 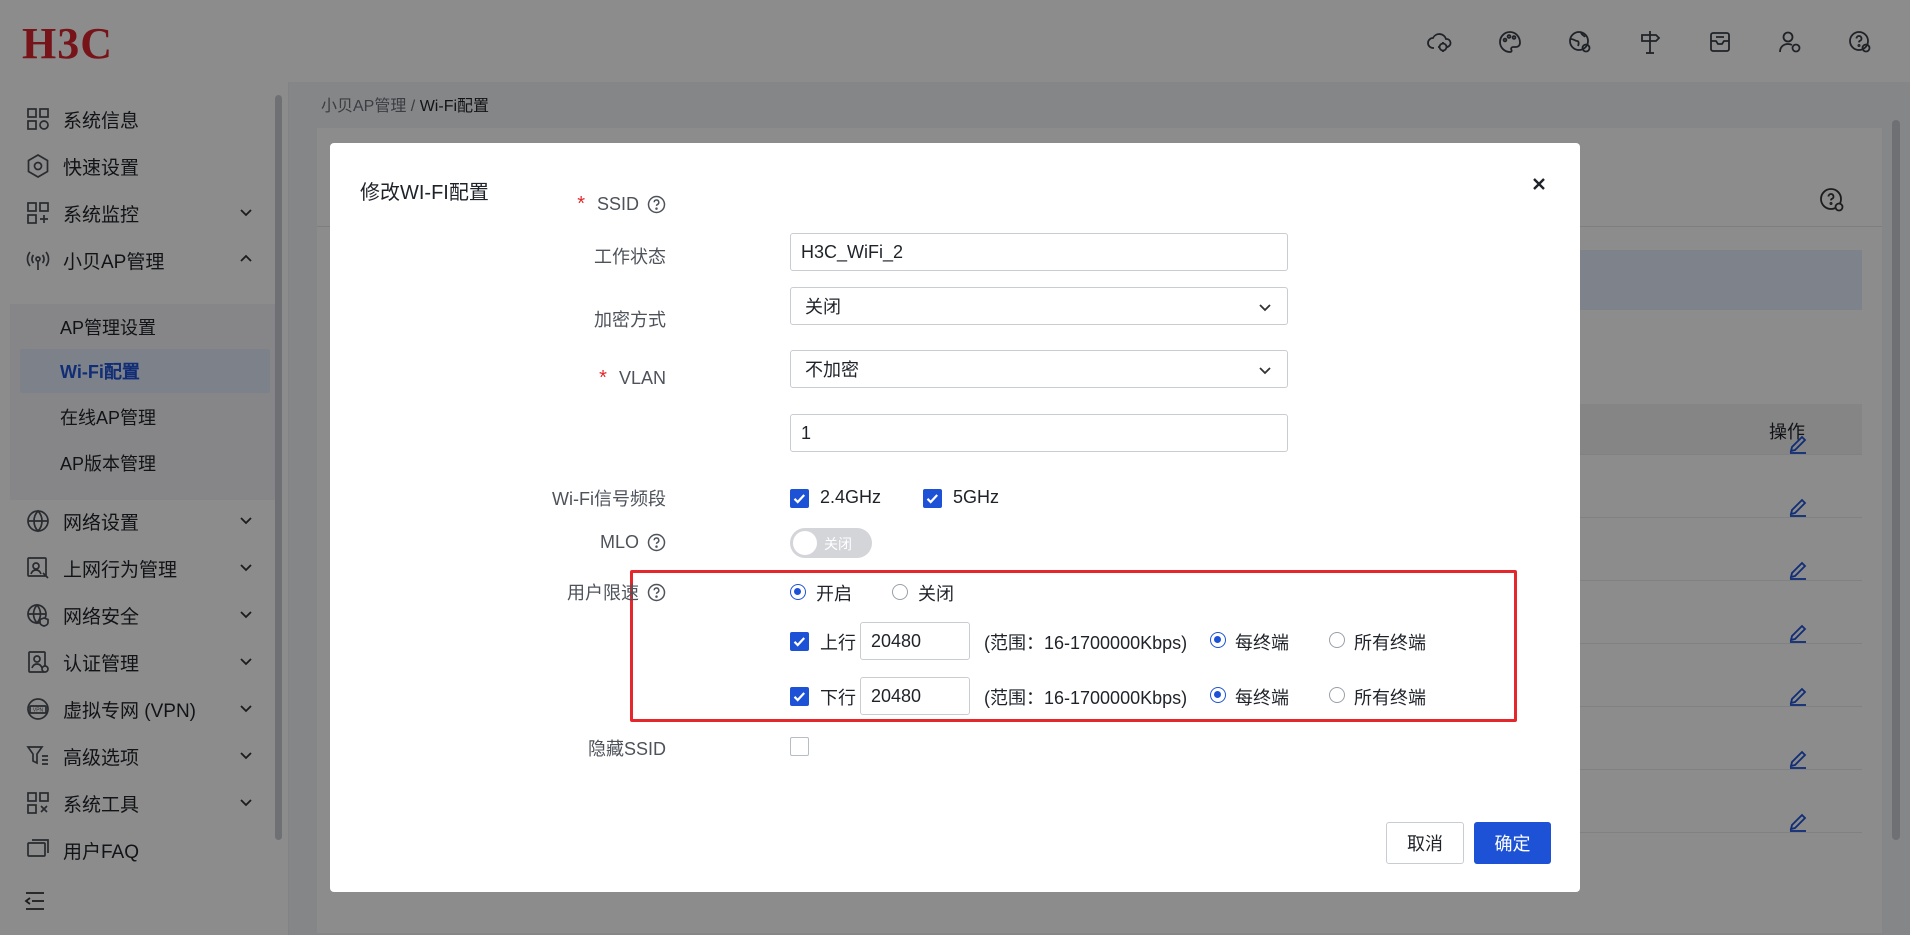 I want to click on downstream-label: 下行, so click(x=838, y=698).